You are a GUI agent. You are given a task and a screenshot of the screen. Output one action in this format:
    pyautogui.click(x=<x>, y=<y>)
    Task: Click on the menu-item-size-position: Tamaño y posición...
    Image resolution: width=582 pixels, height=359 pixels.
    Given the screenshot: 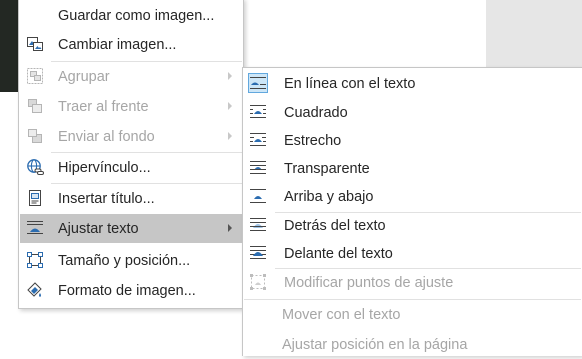 What is the action you would take?
    pyautogui.click(x=131, y=260)
    